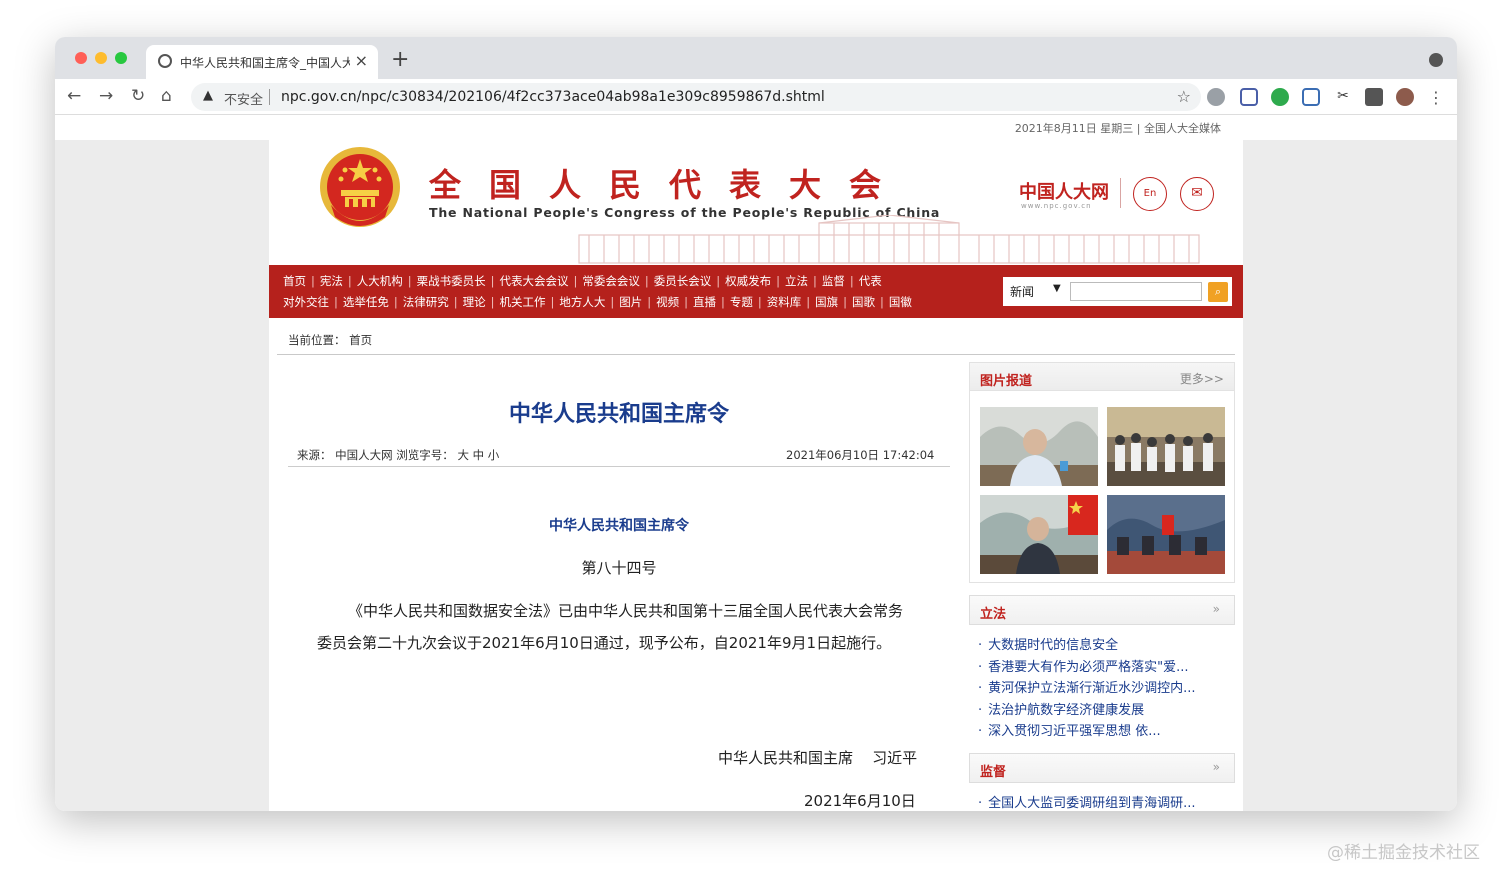  I want to click on nav-item: 机关工作, so click(523, 302).